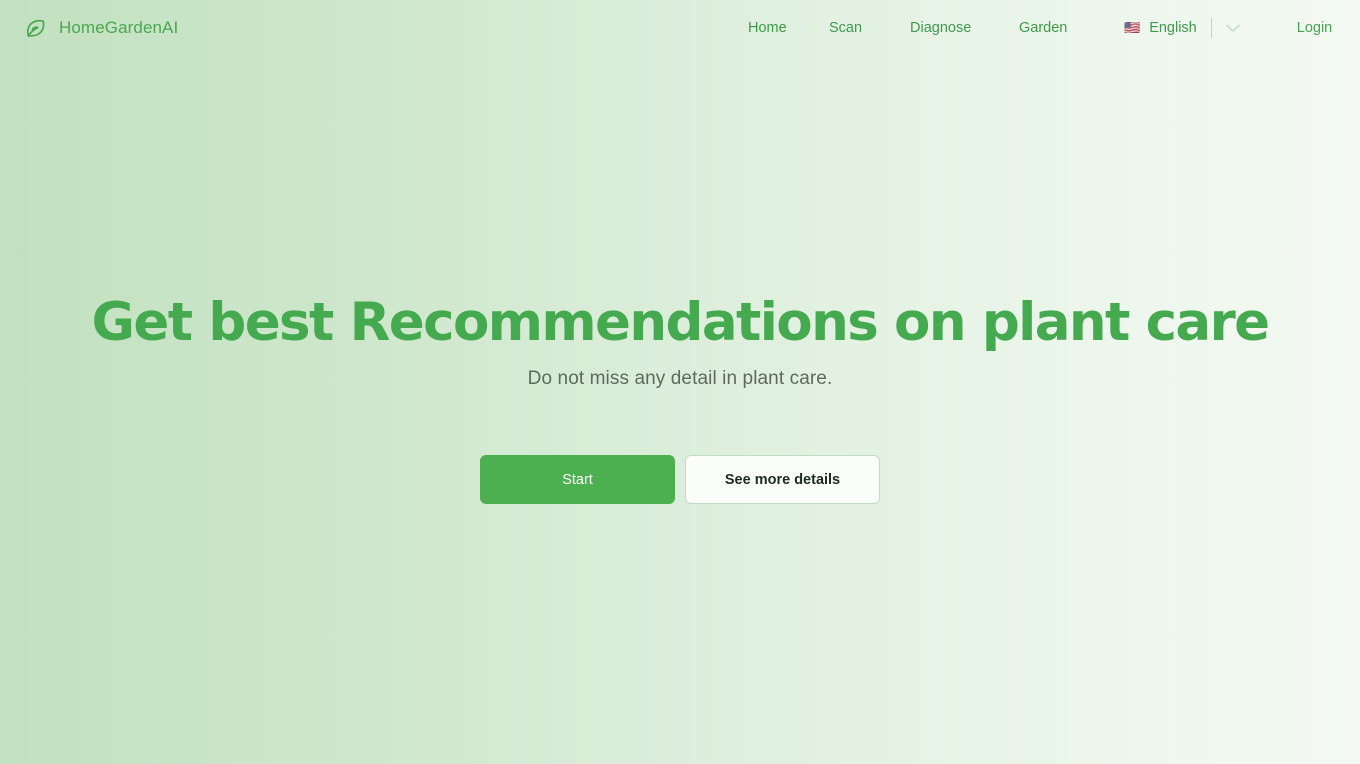 The height and width of the screenshot is (764, 1360). What do you see at coordinates (680, 479) in the screenshot?
I see `hero-action-buttons: Start See more details` at bounding box center [680, 479].